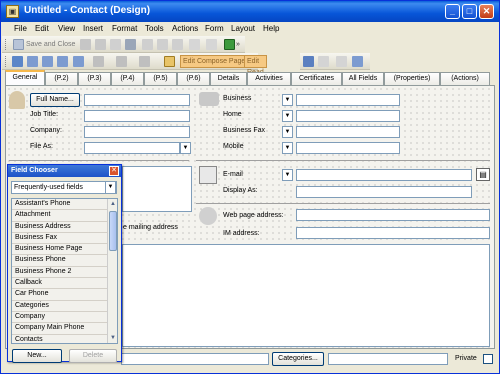  I want to click on list-item: Categories, so click(60, 306).